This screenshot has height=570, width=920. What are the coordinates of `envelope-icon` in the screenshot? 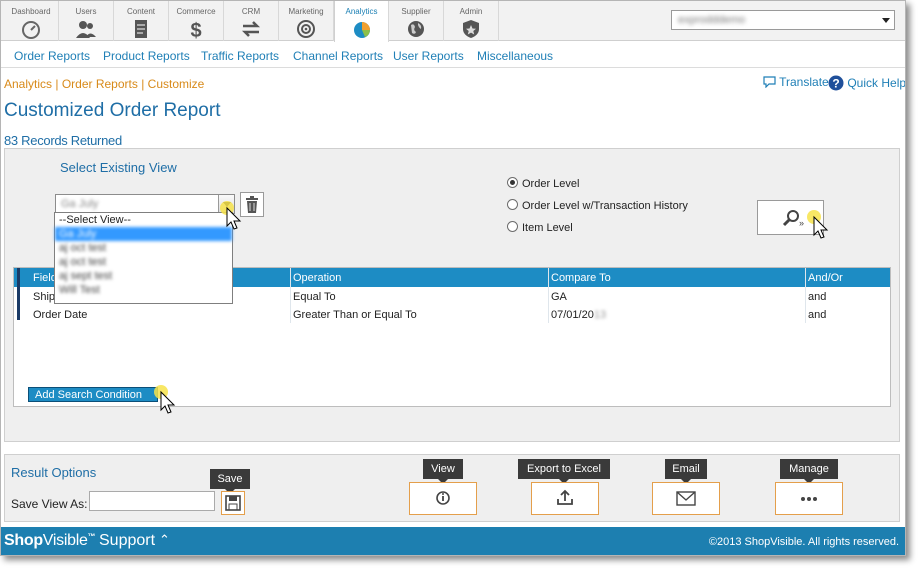 It's located at (686, 498).